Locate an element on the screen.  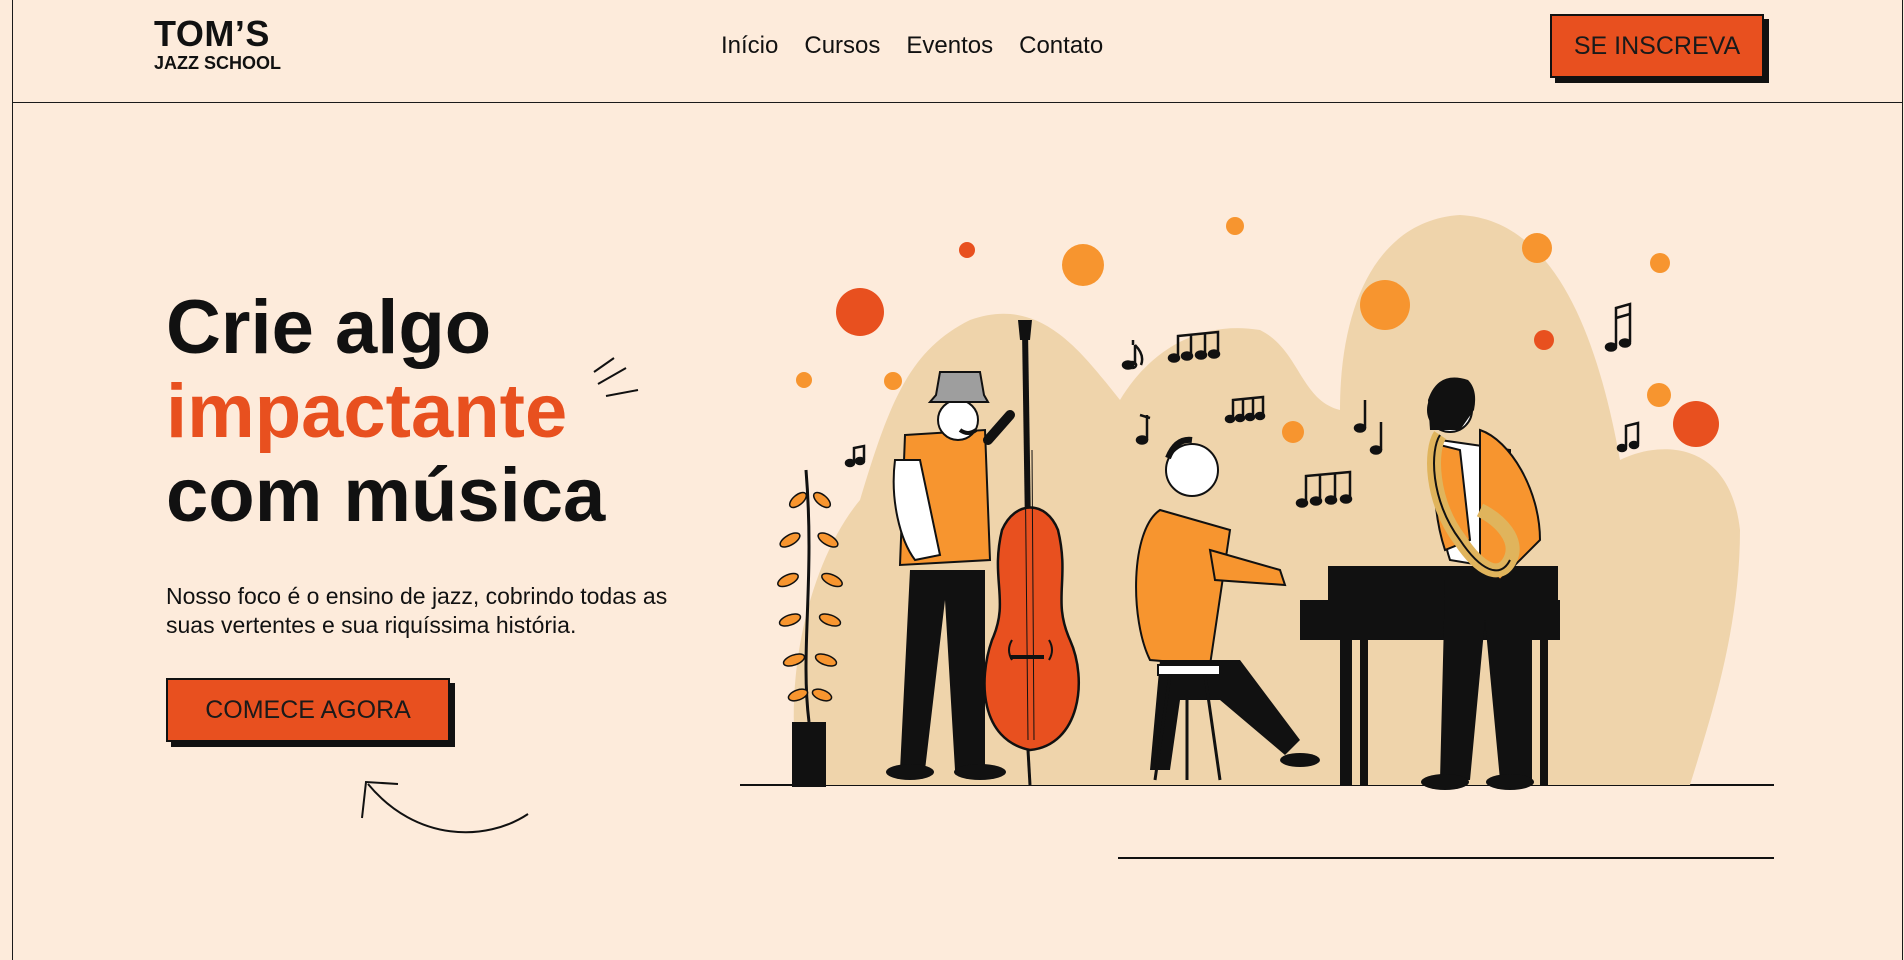
main-nav: Início Cursos Eventos Contato is located at coordinates (912, 46).